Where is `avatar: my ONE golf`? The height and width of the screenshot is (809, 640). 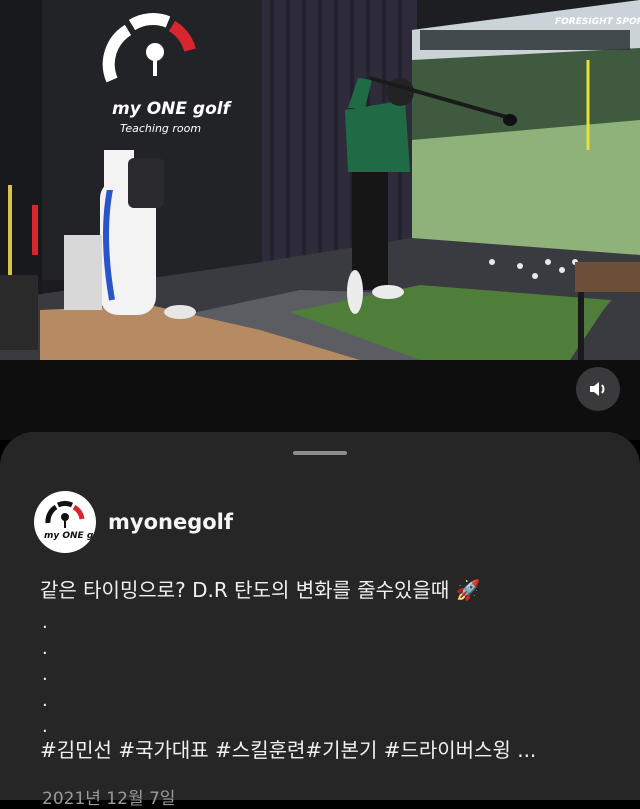 avatar: my ONE golf is located at coordinates (65, 522).